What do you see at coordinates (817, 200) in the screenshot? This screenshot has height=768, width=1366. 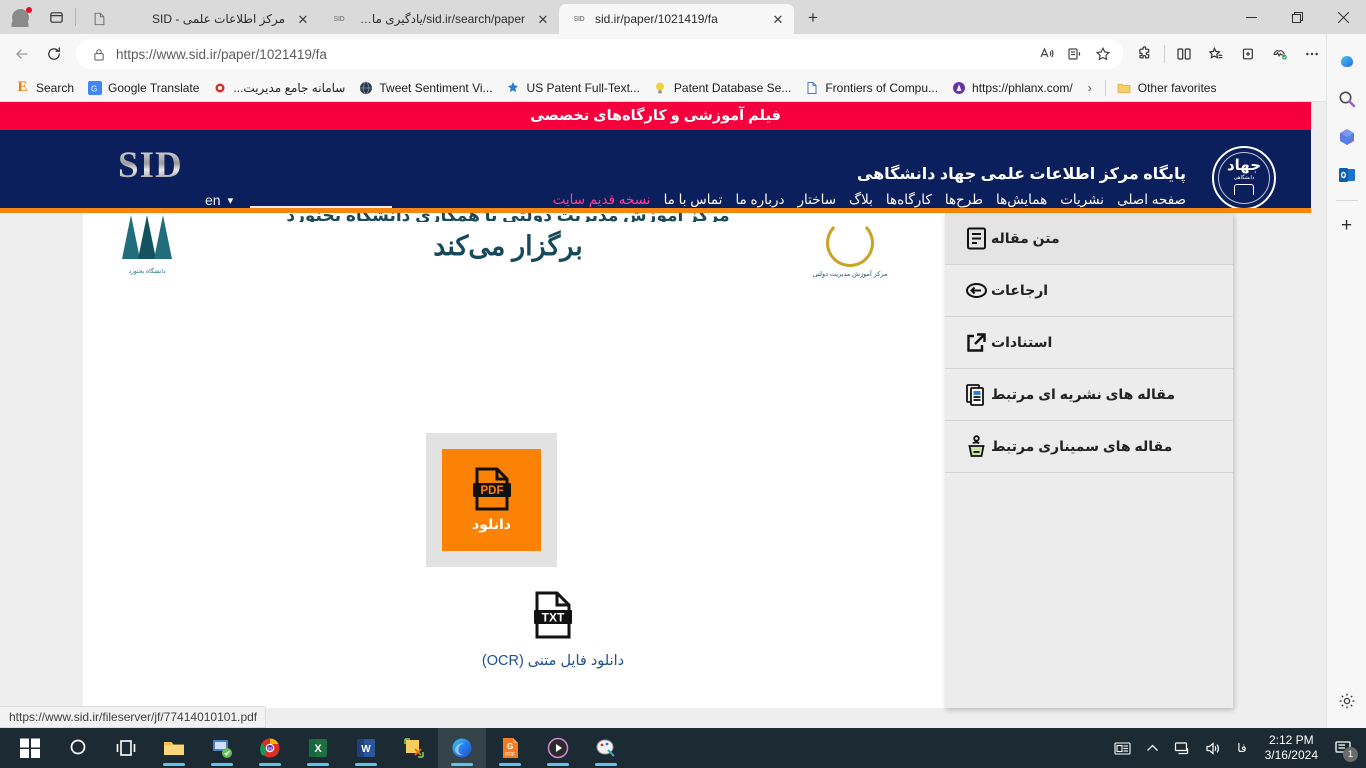 I see `nav-item-structure: ساختار` at bounding box center [817, 200].